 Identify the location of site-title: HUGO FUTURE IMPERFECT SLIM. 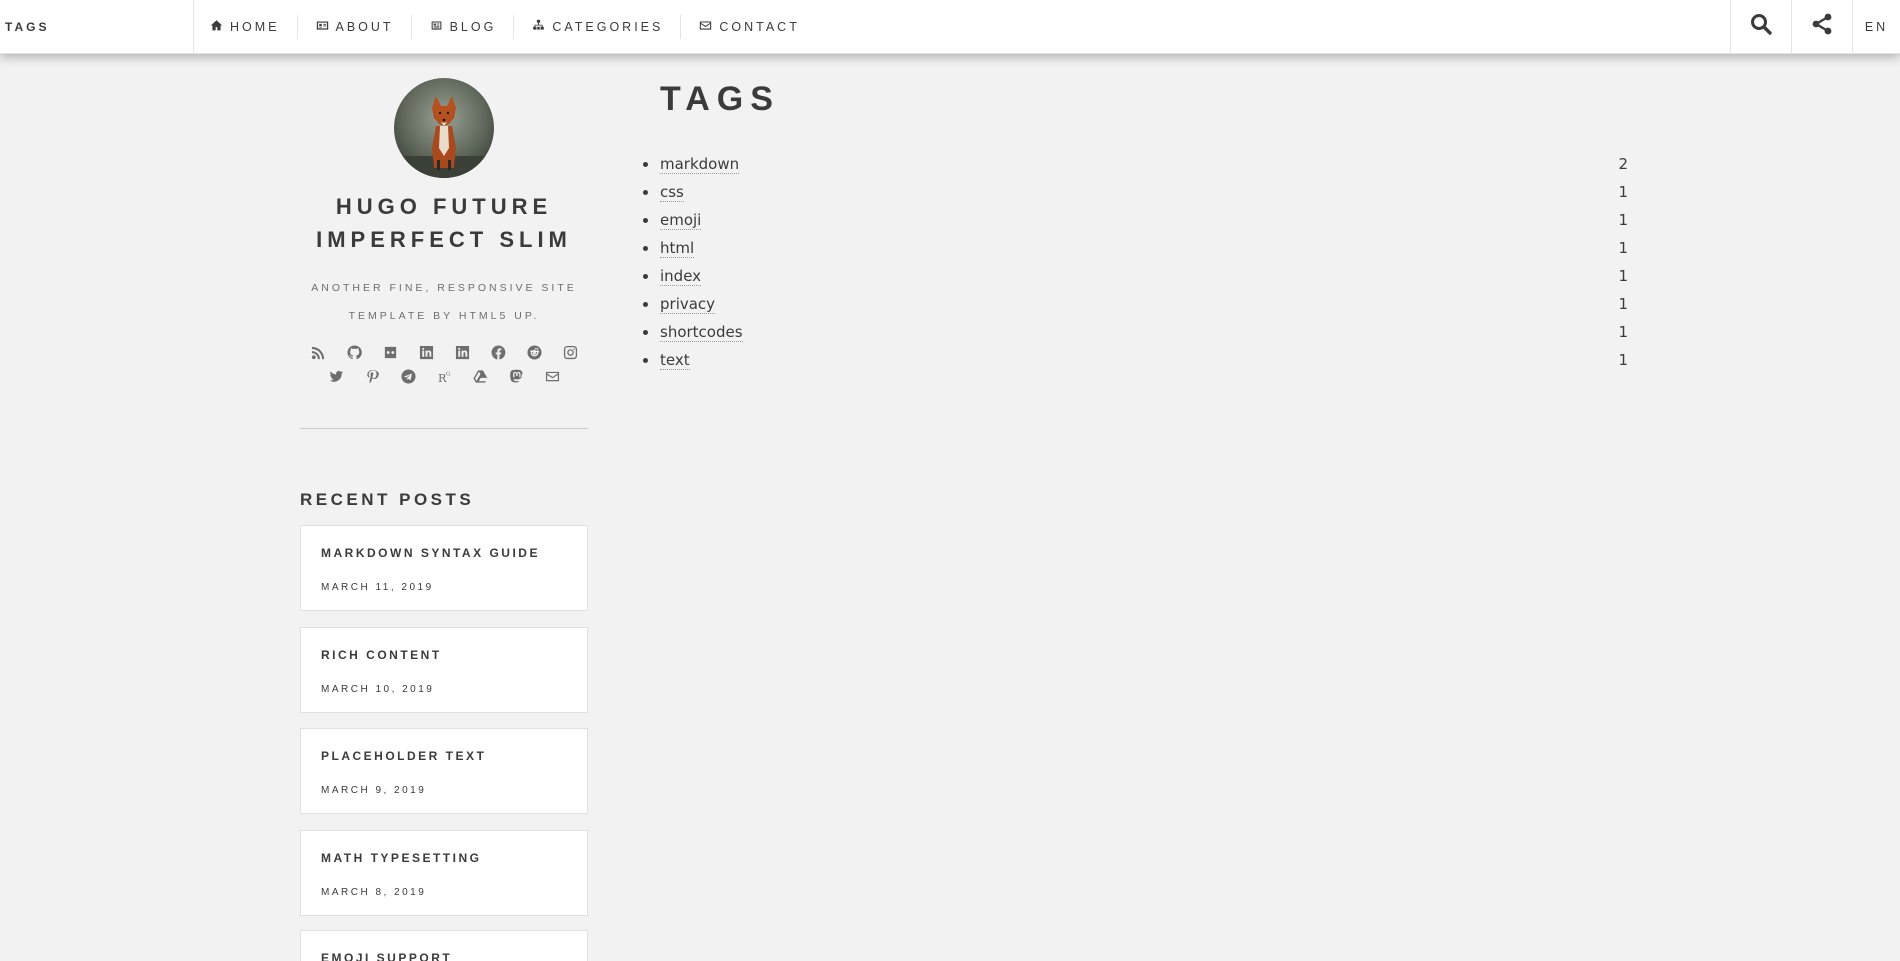
(444, 223).